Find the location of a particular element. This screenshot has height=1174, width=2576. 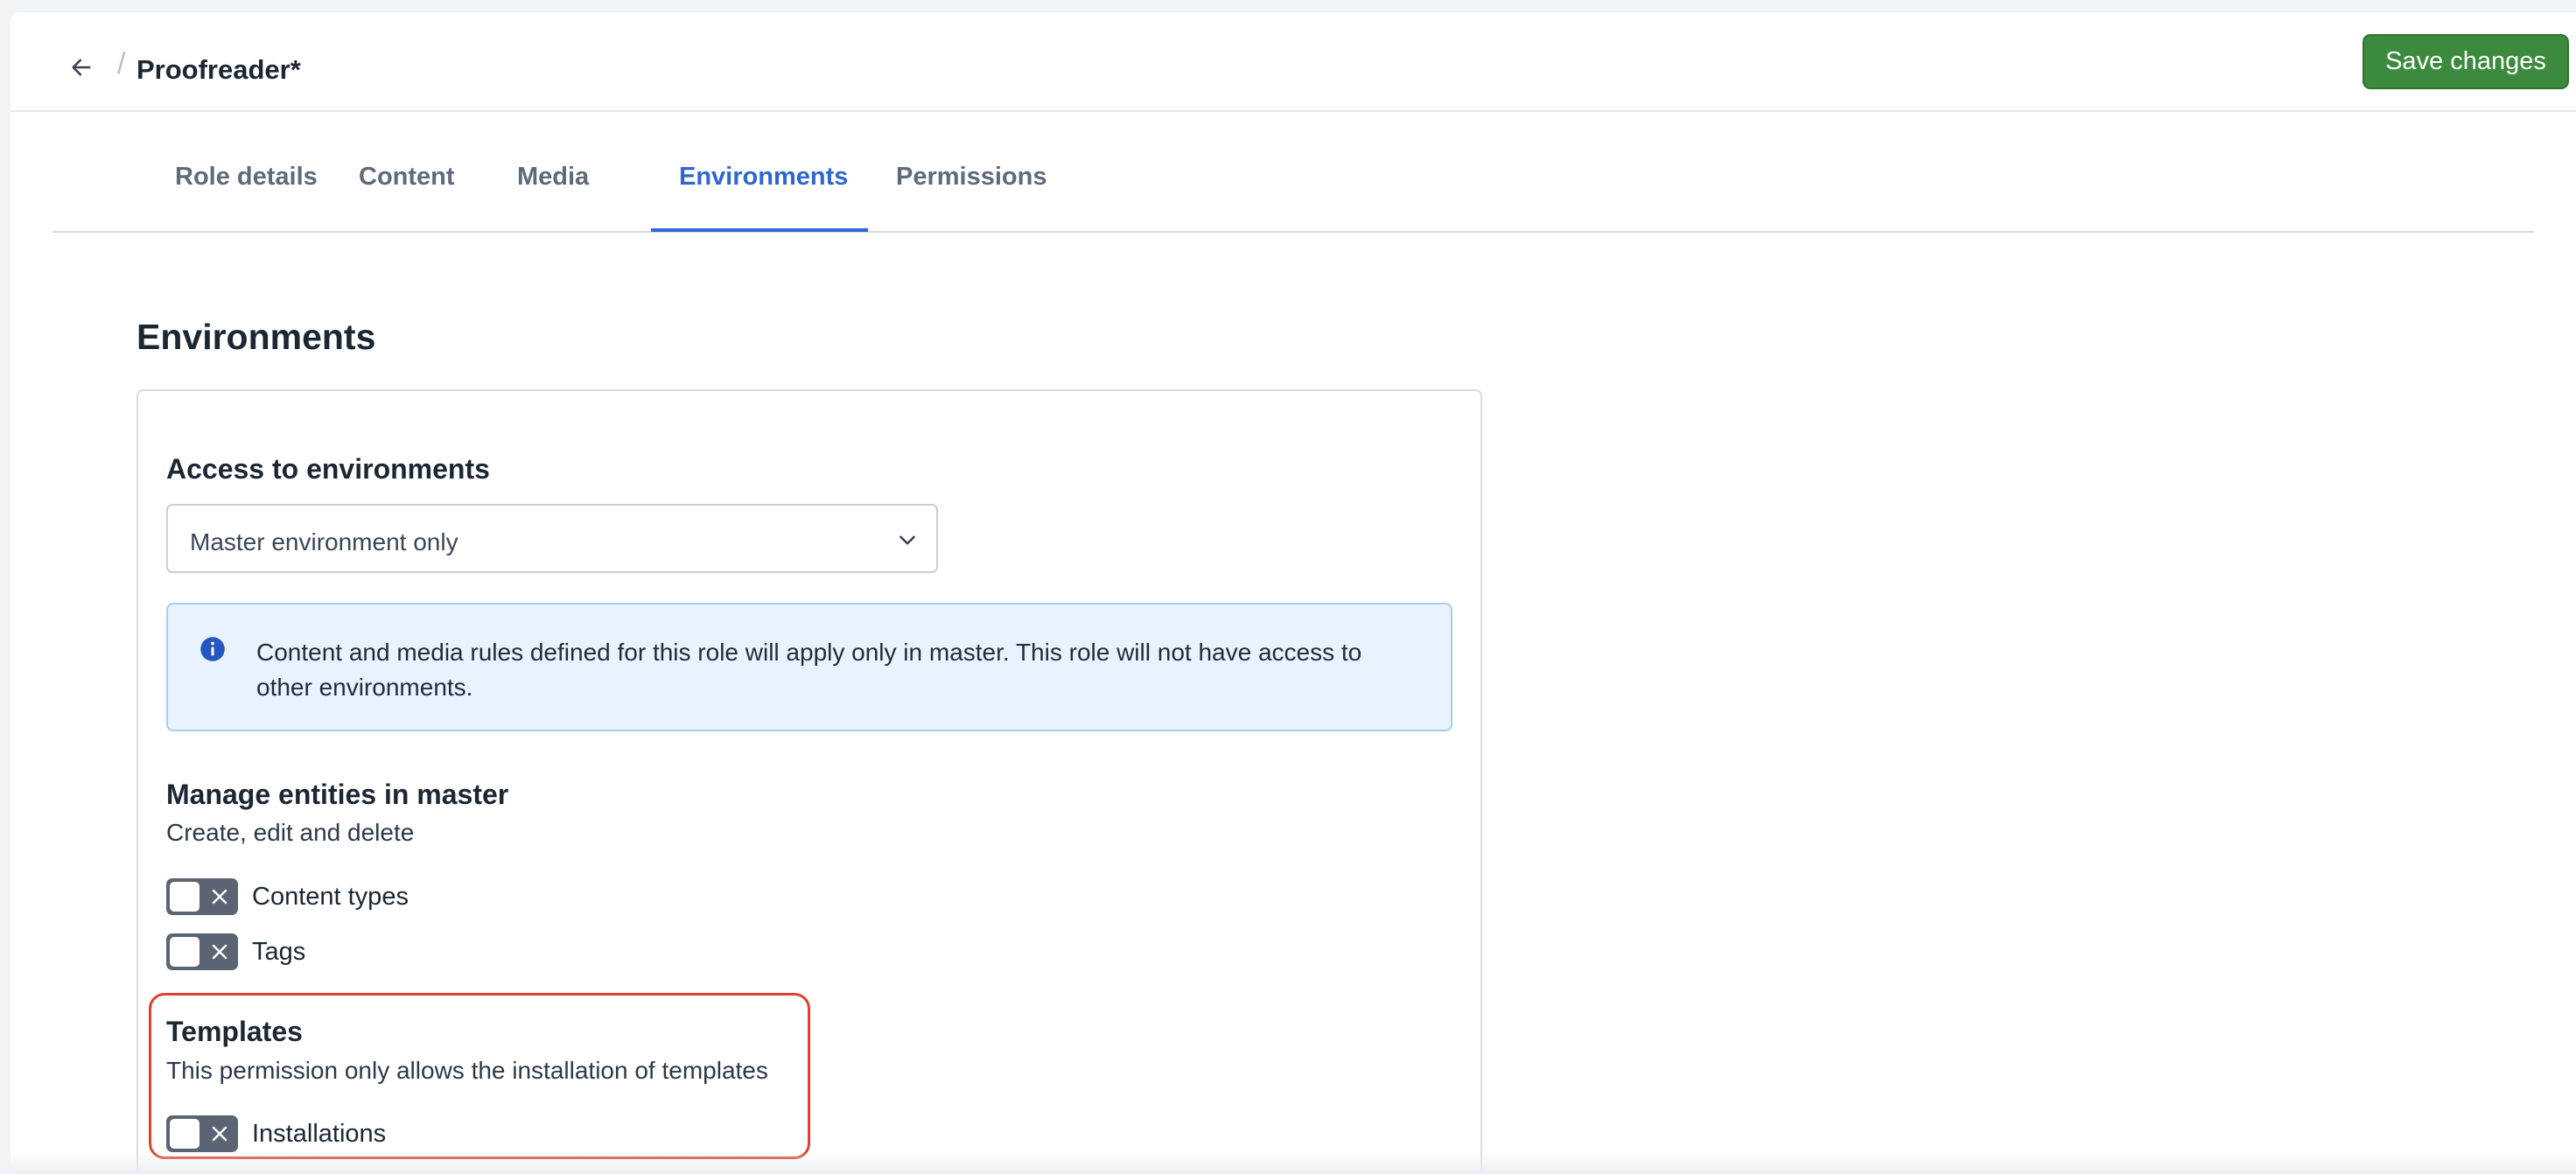

toggle-row-installations: Installations is located at coordinates (276, 1133).